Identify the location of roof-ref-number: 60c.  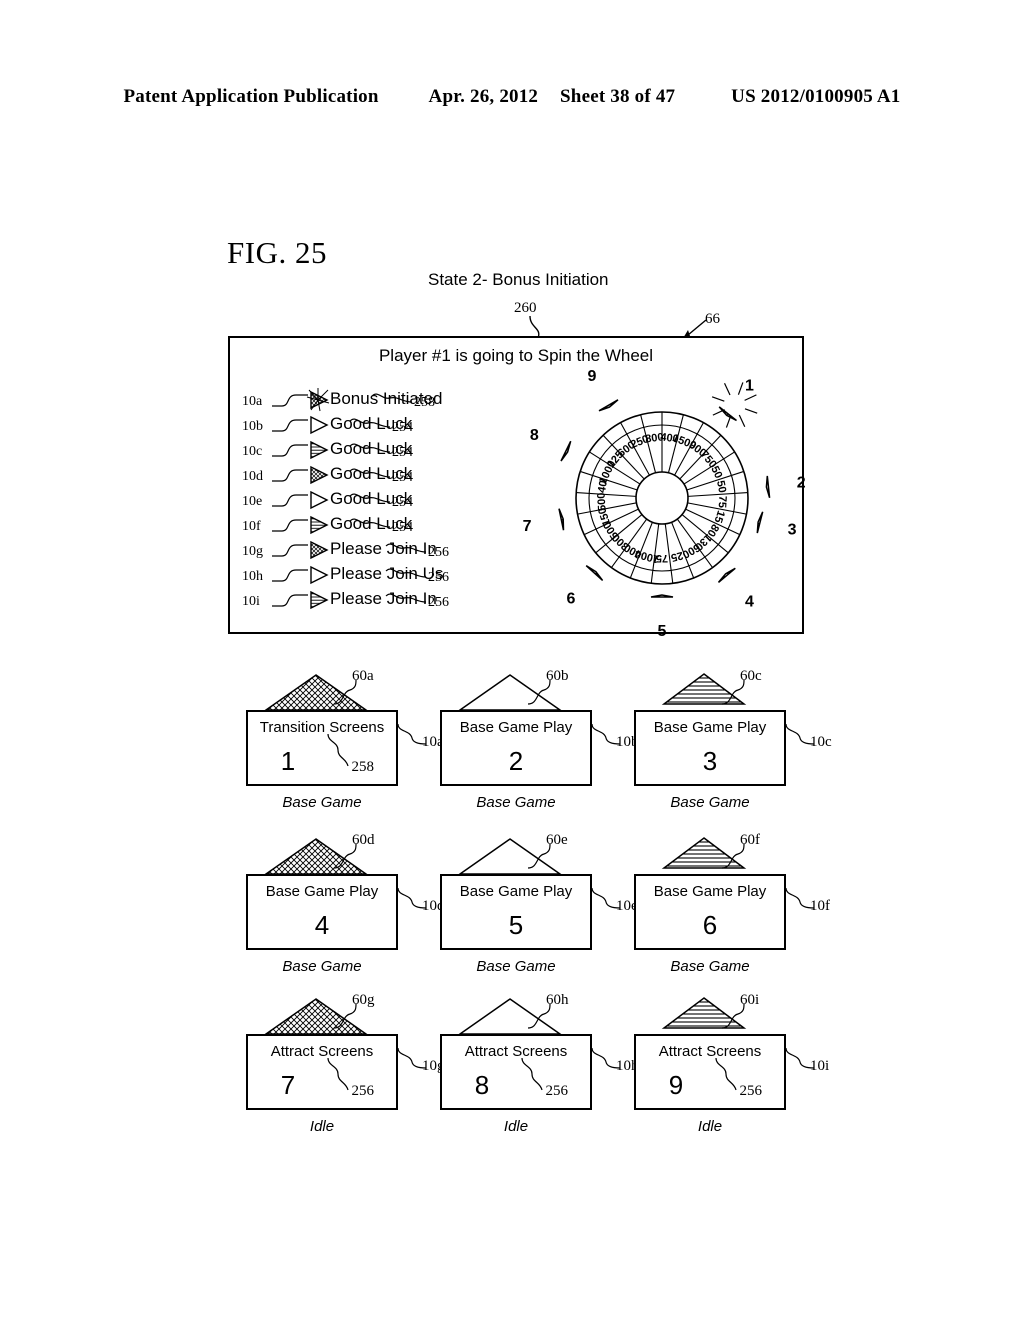
(751, 676).